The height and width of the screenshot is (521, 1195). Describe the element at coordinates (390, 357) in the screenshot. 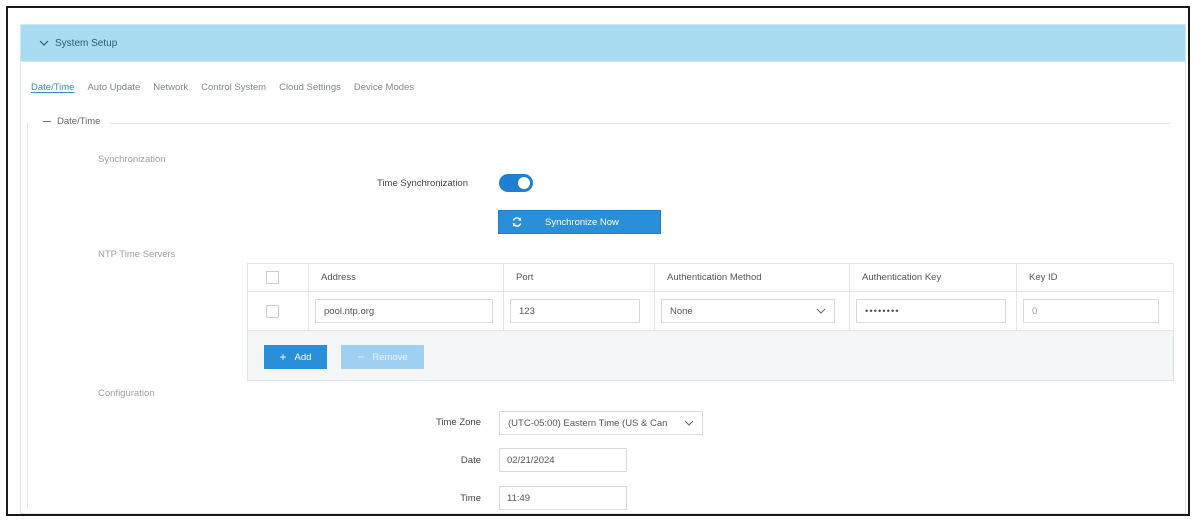

I see `remove-button-label: Remove` at that location.